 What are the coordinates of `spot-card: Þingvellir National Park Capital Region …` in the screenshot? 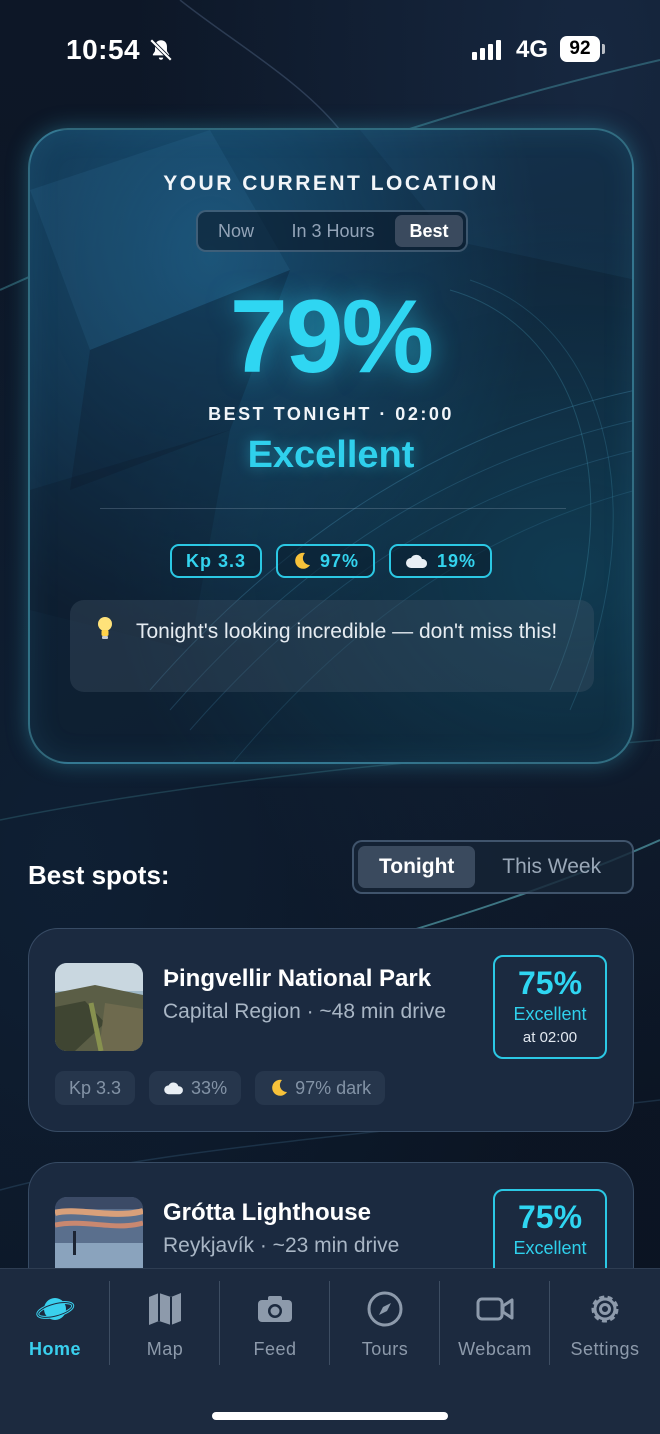 It's located at (331, 1030).